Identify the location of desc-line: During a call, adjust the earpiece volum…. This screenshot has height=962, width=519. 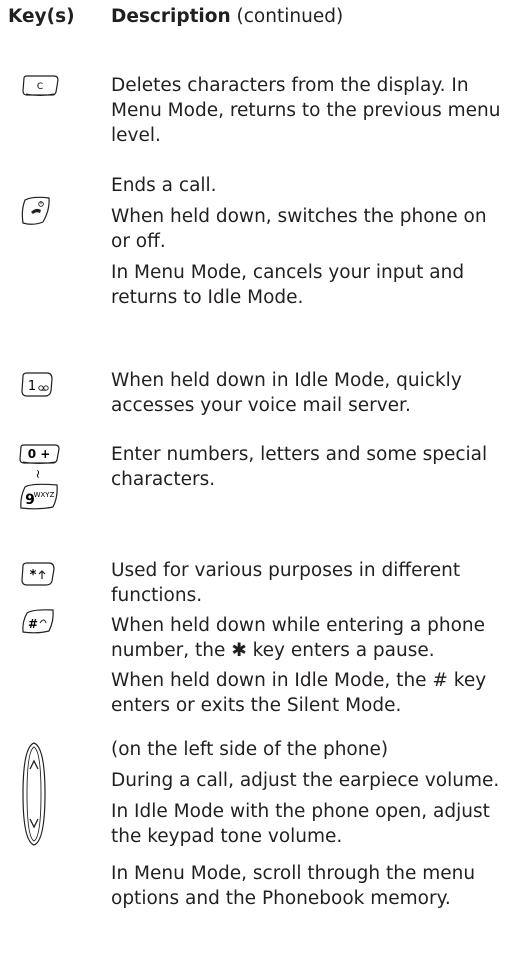
(305, 780).